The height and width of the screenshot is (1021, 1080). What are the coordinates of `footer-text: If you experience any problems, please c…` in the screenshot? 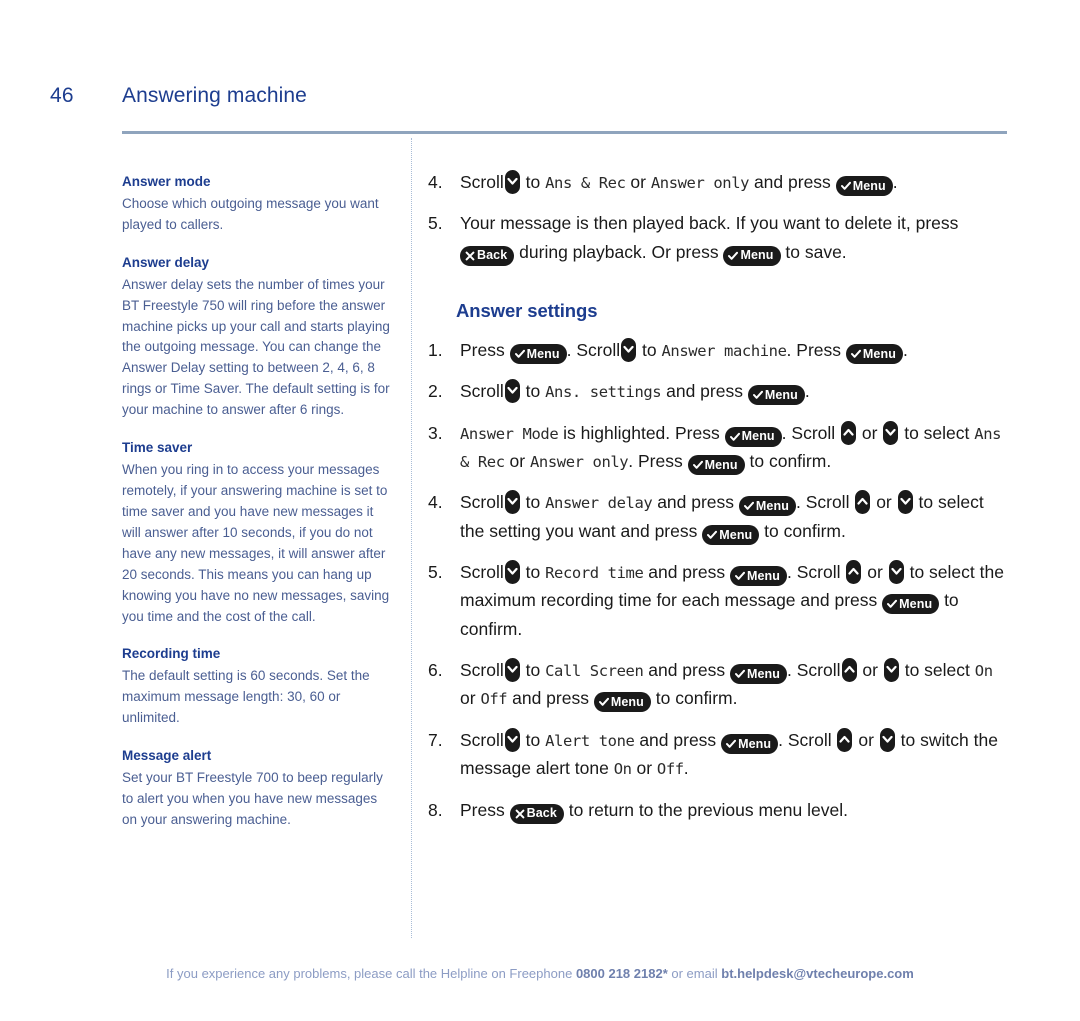 It's located at (369, 973).